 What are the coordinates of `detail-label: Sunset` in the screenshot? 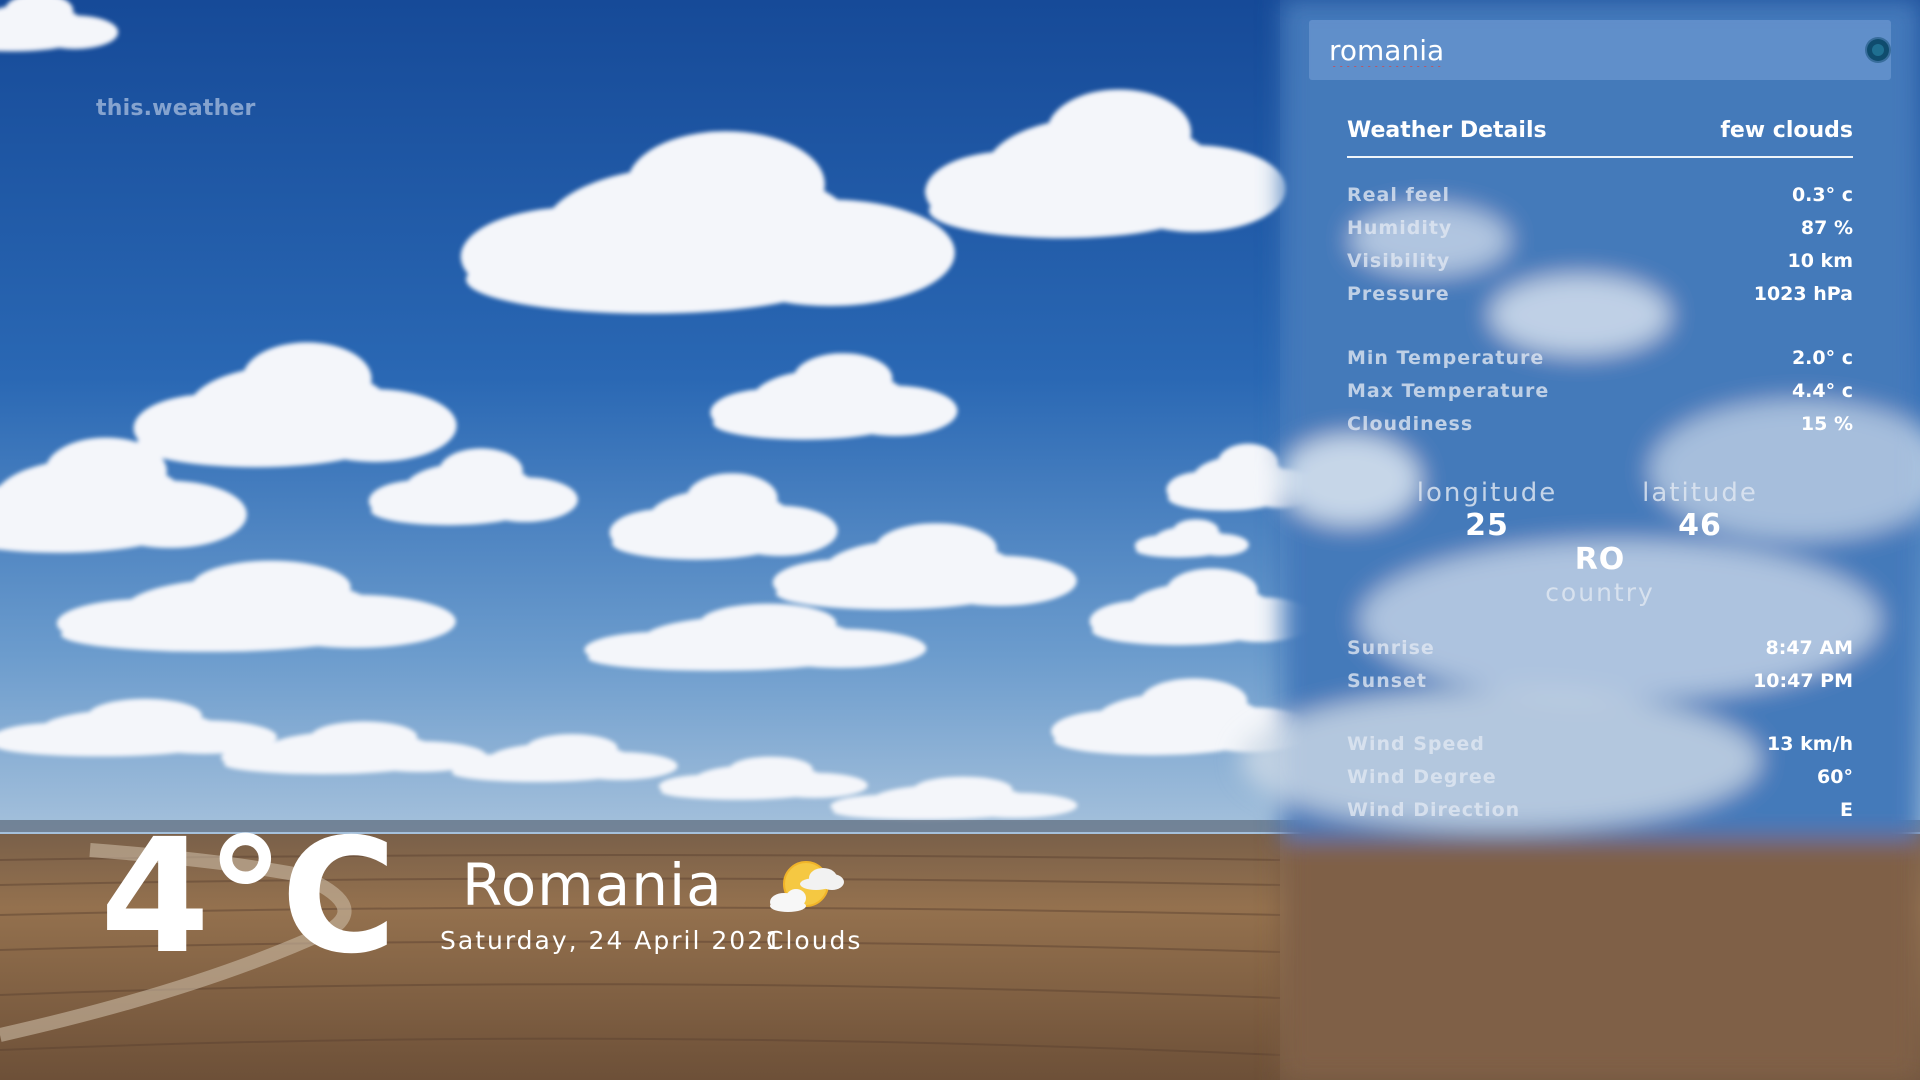 It's located at (1387, 681).